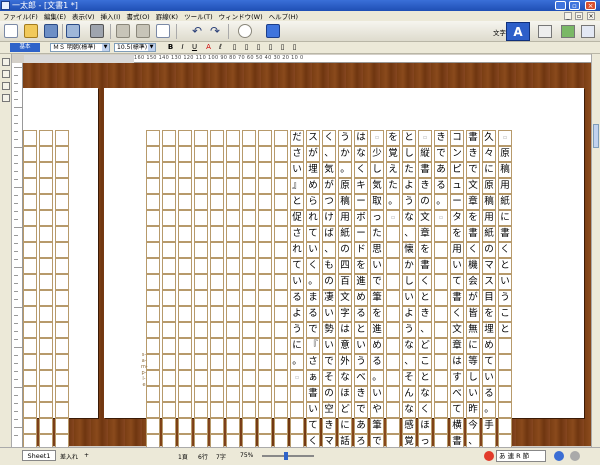  What do you see at coordinates (170, 47) in the screenshot?
I see `bold-button: B` at bounding box center [170, 47].